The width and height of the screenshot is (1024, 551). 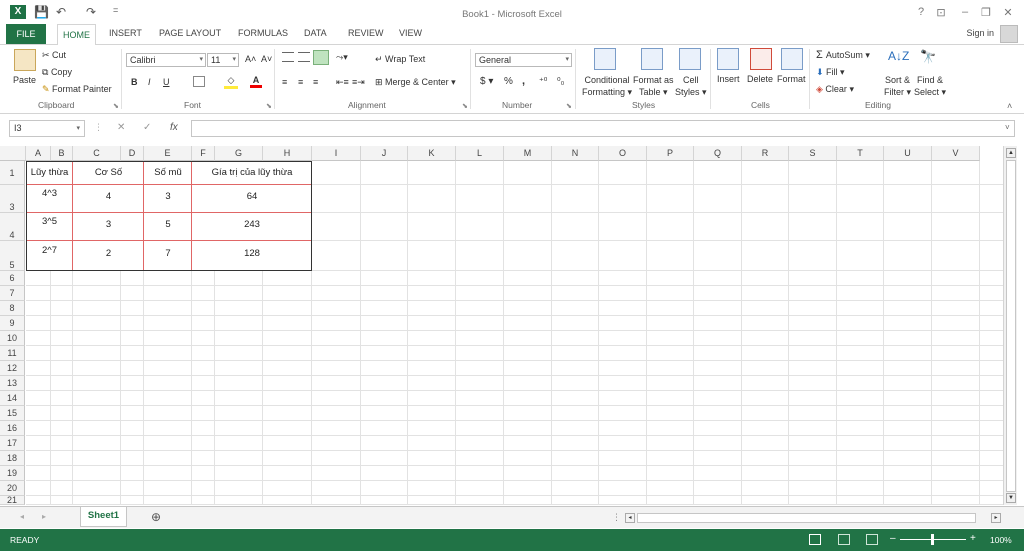 What do you see at coordinates (465, 106) in the screenshot?
I see `alignment-launcher-icon: ⬊` at bounding box center [465, 106].